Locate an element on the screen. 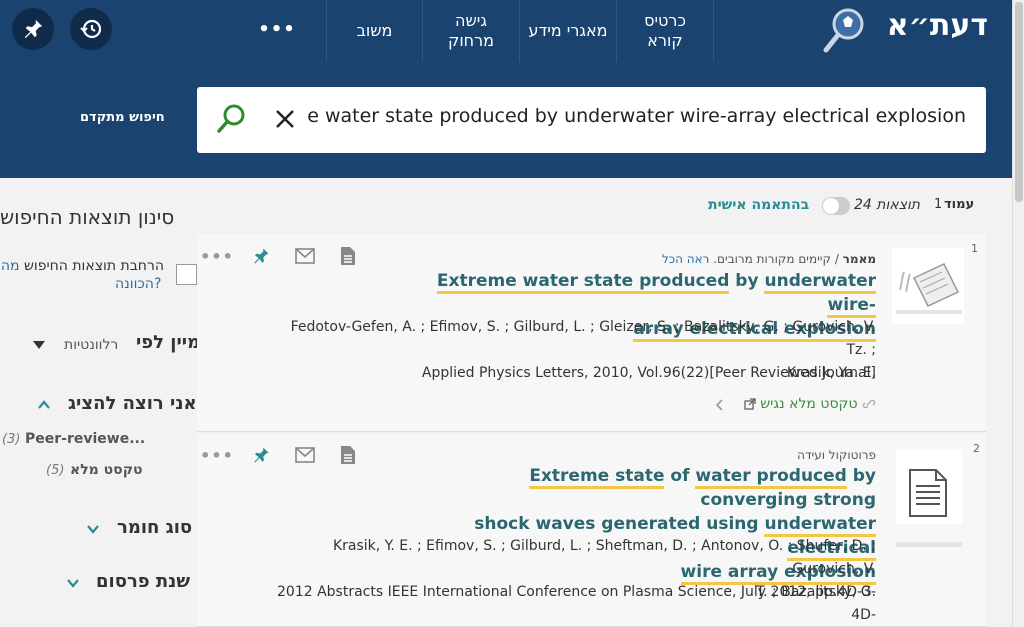  nav-item-label: גישה מרחוק is located at coordinates (471, 30).